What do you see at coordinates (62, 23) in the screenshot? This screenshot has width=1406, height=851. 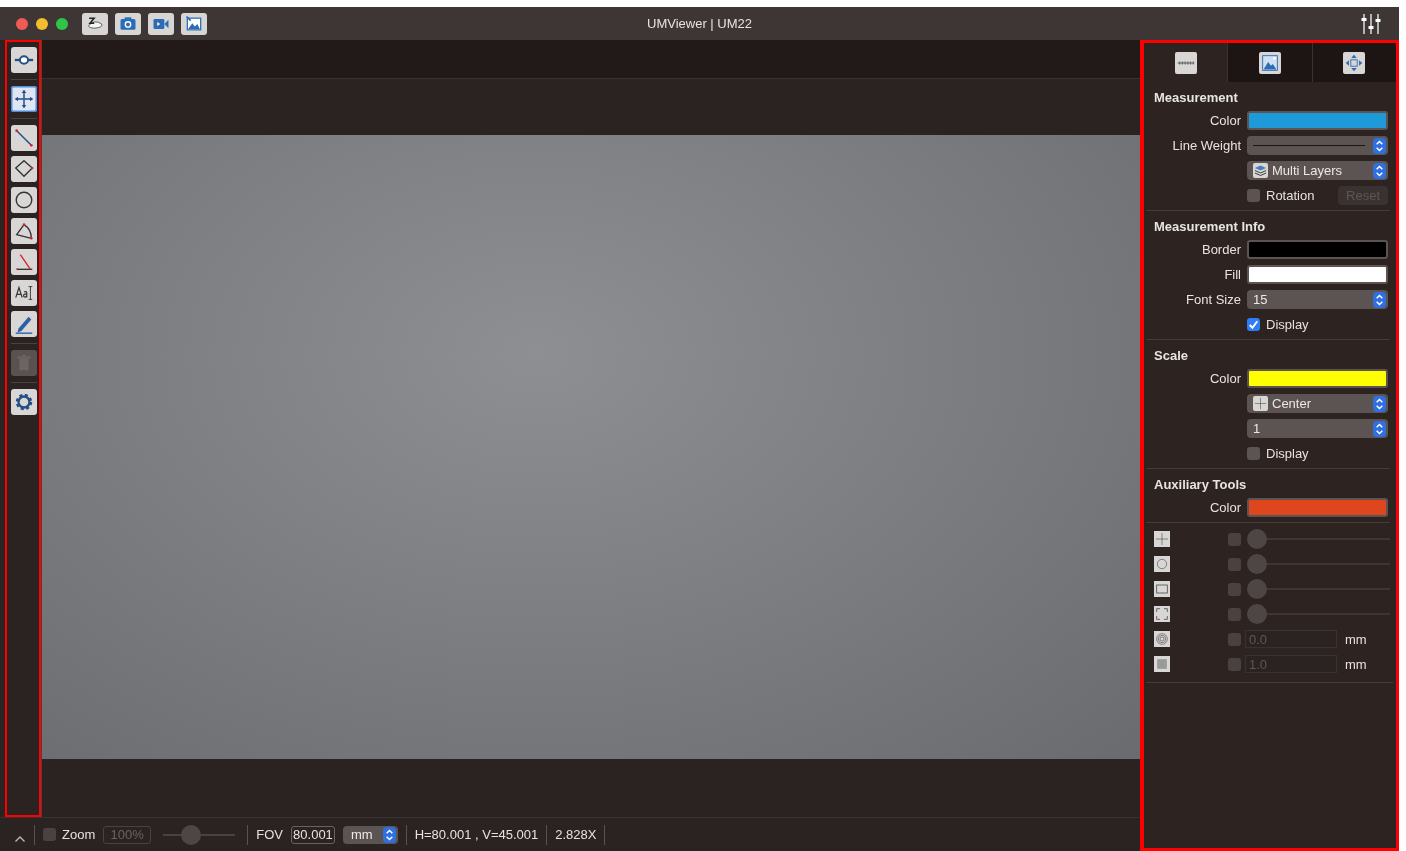 I see `zoom-button` at bounding box center [62, 23].